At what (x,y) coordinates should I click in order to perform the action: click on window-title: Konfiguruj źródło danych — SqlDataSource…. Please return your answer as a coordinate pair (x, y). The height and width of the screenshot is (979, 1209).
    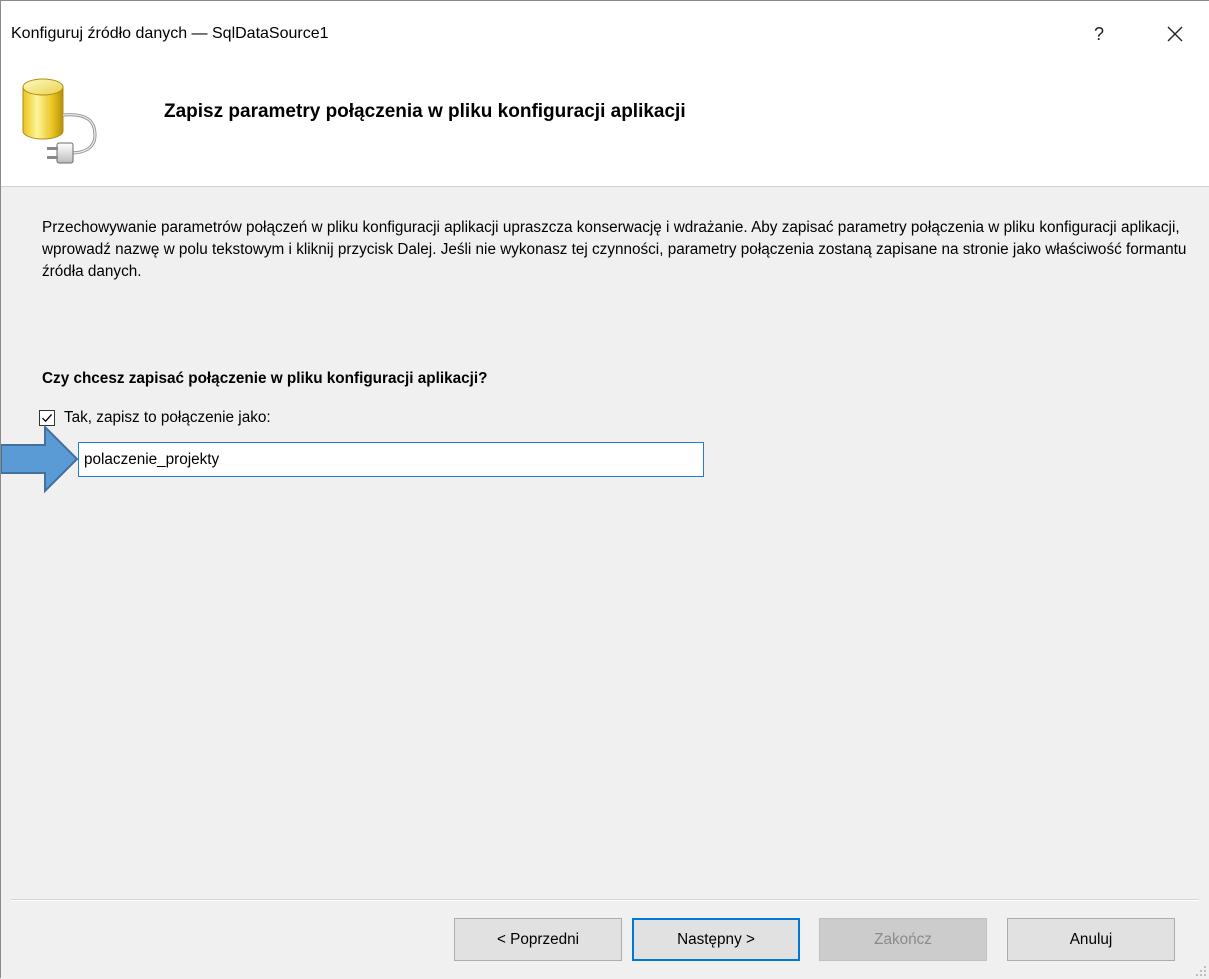
    Looking at the image, I should click on (170, 33).